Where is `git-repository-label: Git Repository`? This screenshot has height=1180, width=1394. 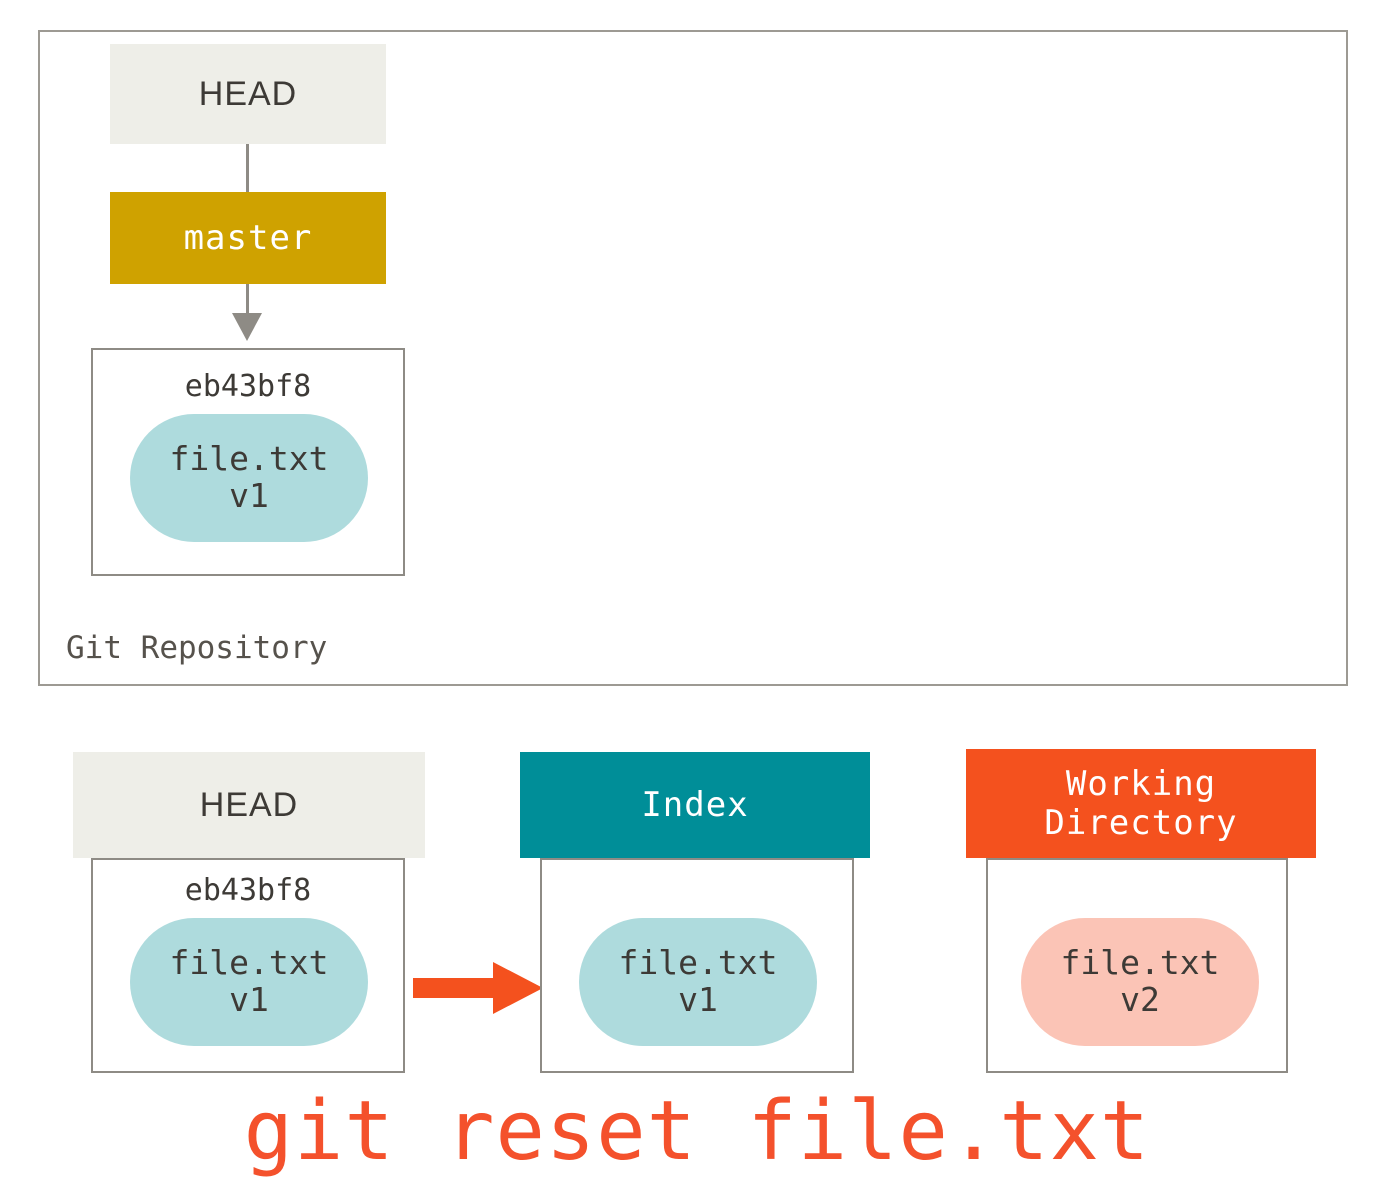
git-repository-label: Git Repository is located at coordinates (197, 648).